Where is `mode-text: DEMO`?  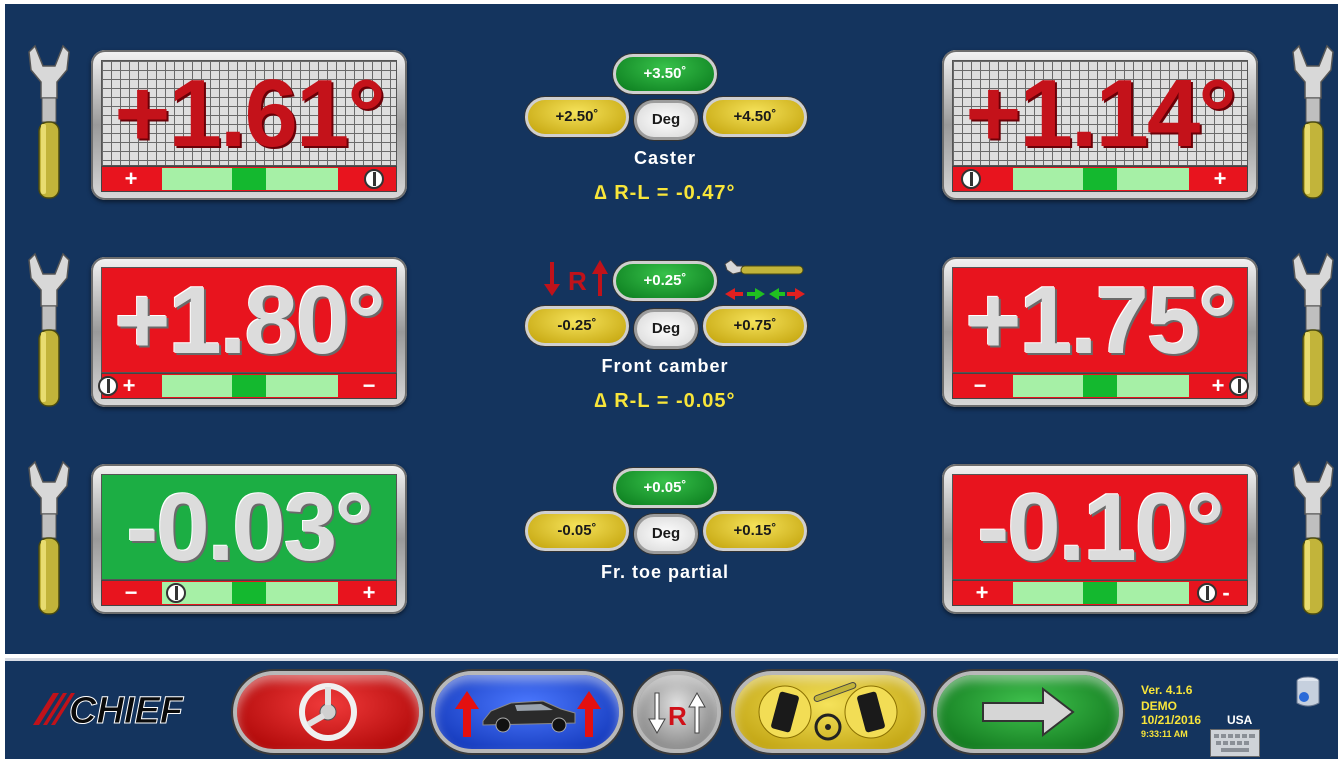
mode-text: DEMO is located at coordinates (1159, 706).